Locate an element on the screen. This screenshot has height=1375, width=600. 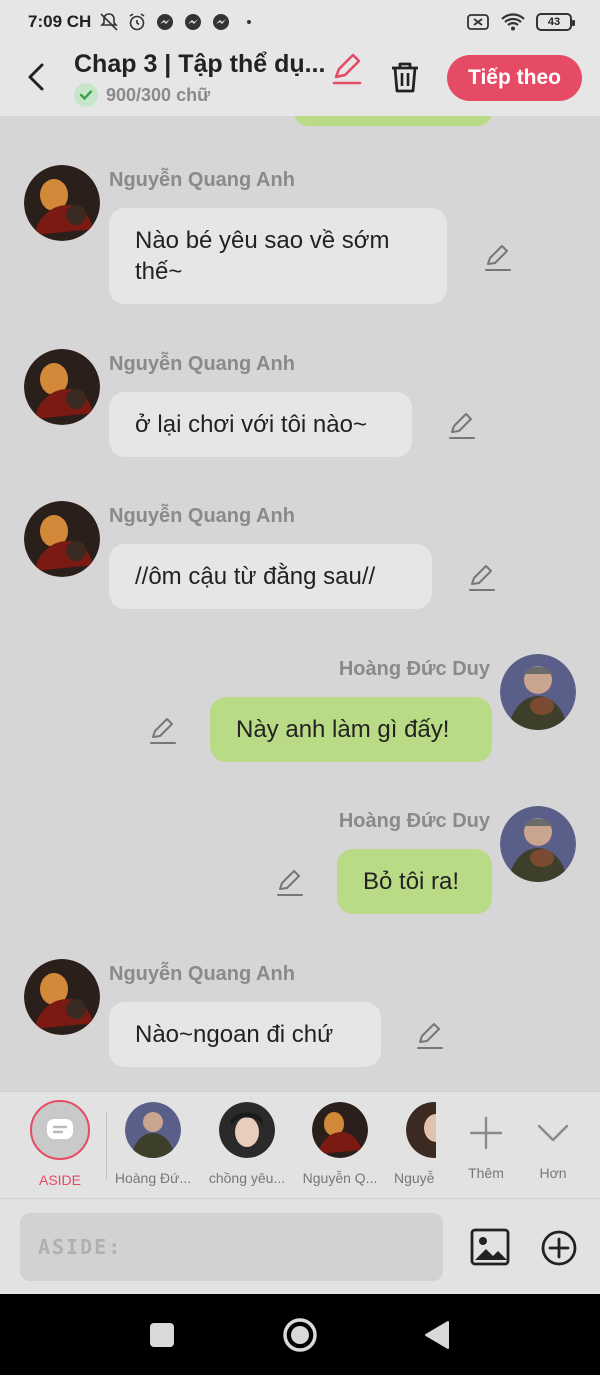
role-label: Thêm is located at coordinates (486, 1173).